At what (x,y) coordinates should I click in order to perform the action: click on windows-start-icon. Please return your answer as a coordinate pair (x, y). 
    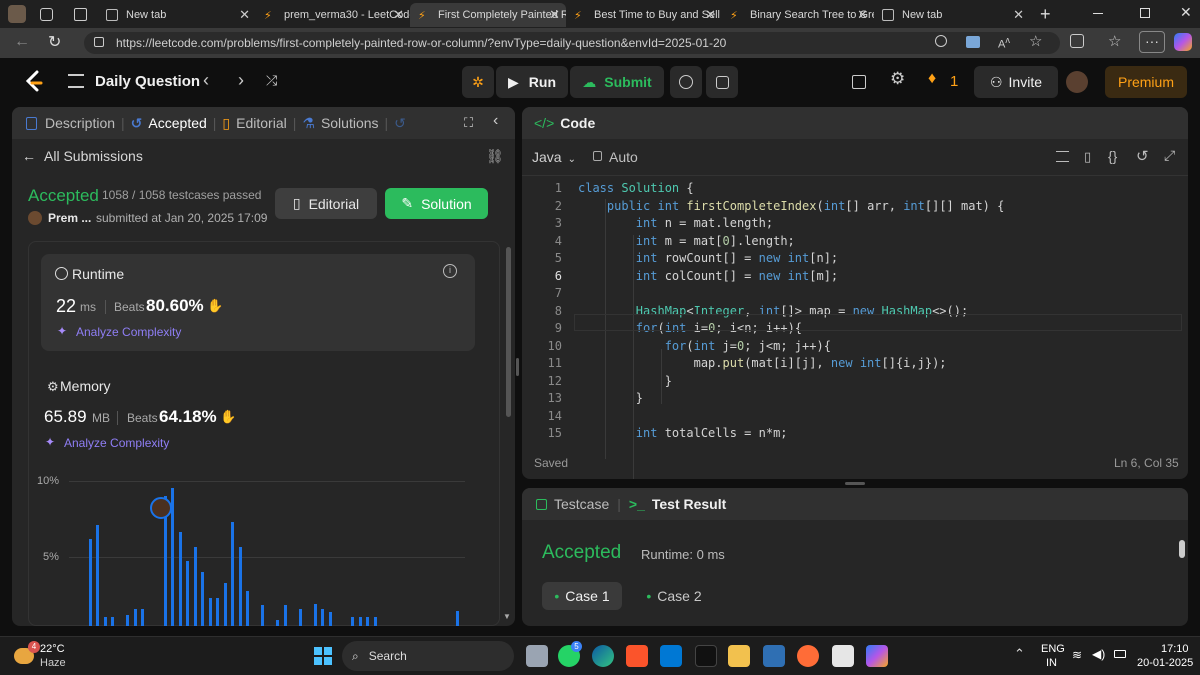
    Looking at the image, I should click on (323, 656).